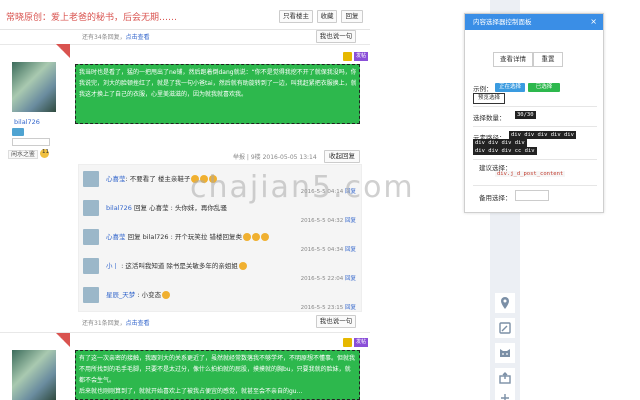 This screenshot has height=400, width=640. I want to click on reply-meta: 2016-5-5 04:32 回复, so click(328, 220).